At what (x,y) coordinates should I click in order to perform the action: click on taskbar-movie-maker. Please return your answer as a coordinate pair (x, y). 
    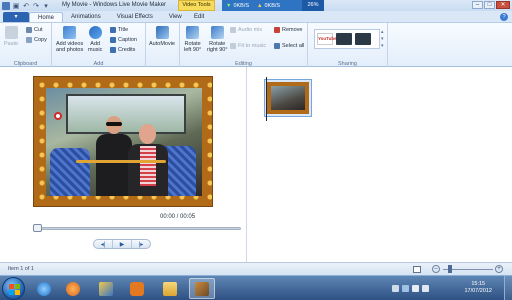
    Looking at the image, I should click on (202, 288).